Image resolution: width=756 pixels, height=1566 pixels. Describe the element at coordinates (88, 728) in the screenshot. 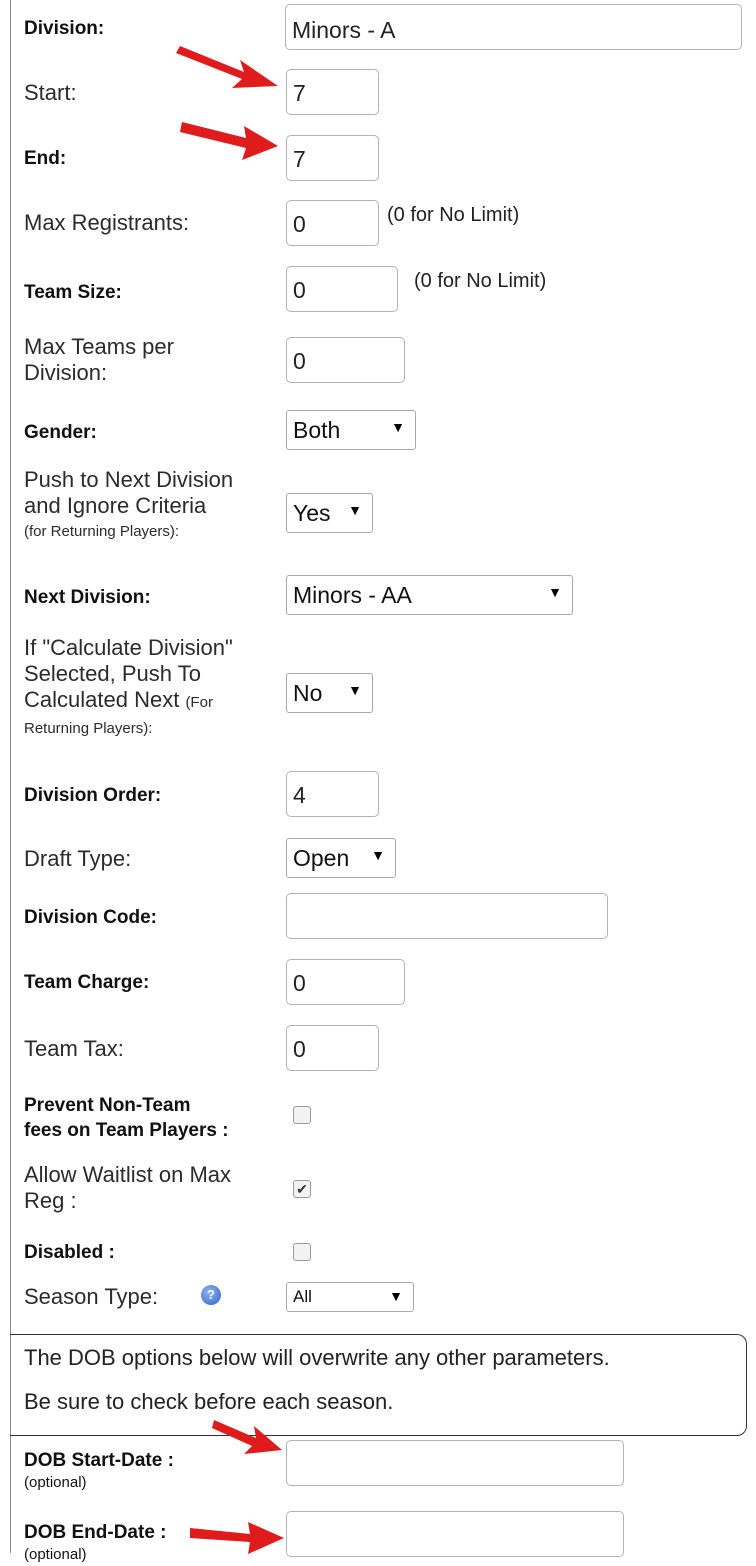

I see `calc-division-label-small2: Returning Players):` at that location.